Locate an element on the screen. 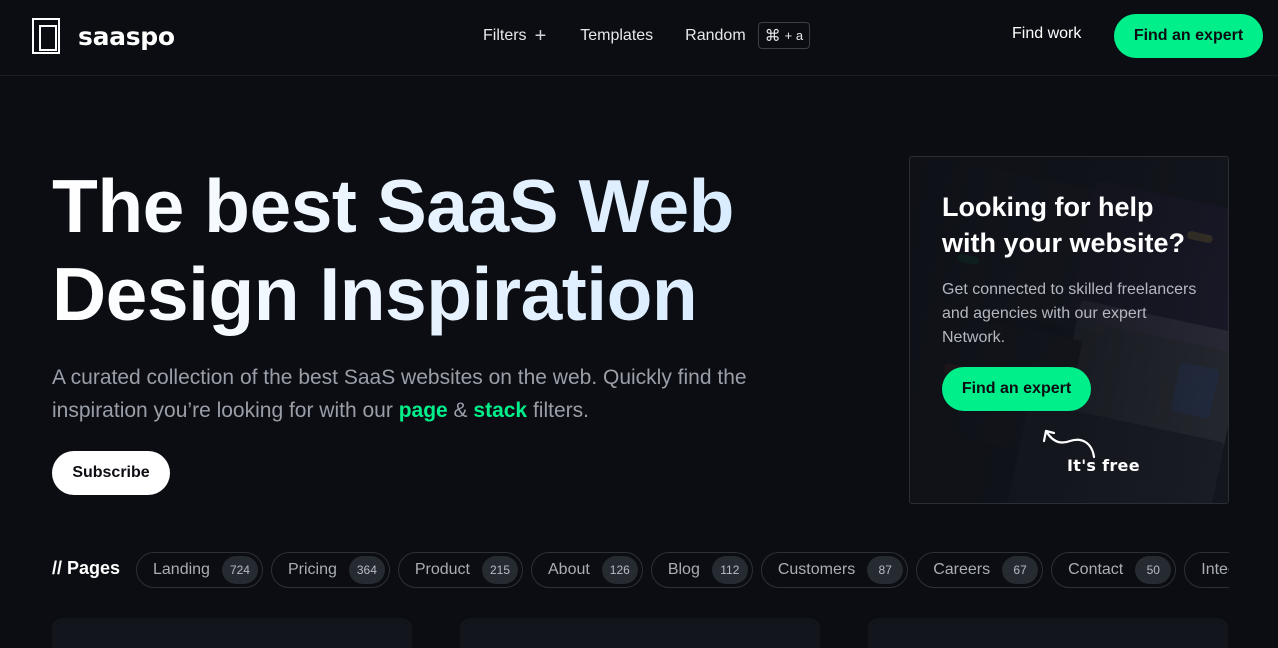 The height and width of the screenshot is (648, 1278). logo-icon is located at coordinates (46, 36).